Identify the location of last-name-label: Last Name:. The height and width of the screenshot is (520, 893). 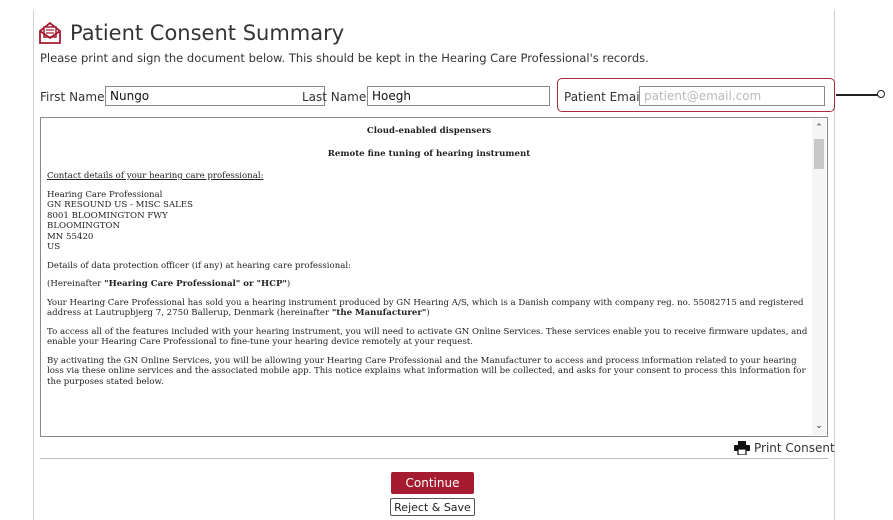
(336, 97).